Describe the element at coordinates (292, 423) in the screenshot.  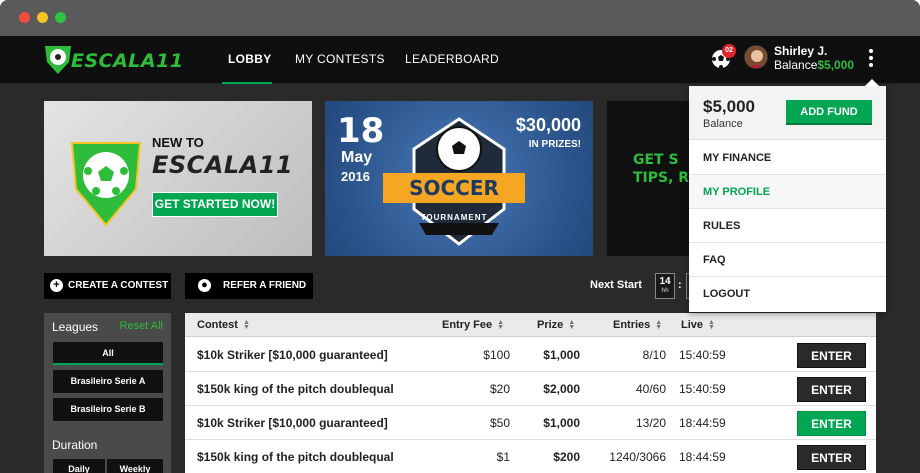
I see `contest-name: $10k Striker [$10,000 guaranteed]` at that location.